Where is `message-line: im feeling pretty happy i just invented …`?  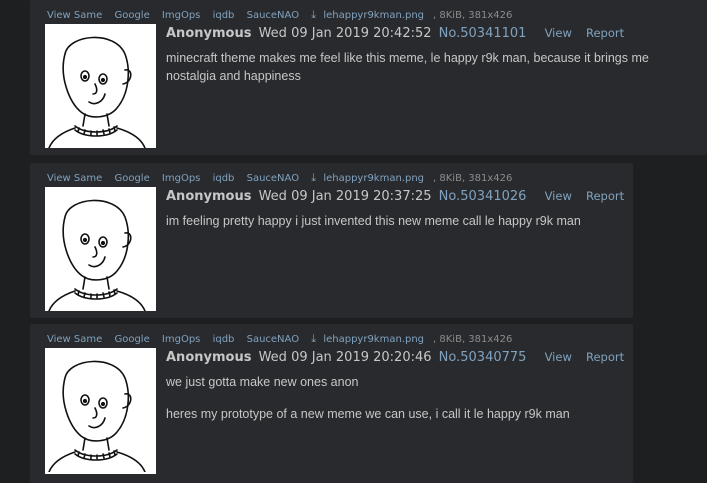 message-line: im feeling pretty happy i just invented … is located at coordinates (373, 221).